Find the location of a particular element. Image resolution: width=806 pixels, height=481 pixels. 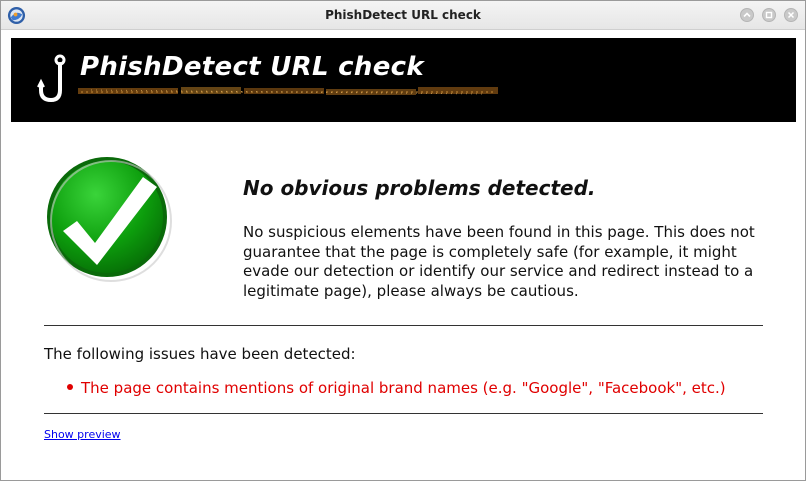

banner-title: PhishDetect URL check is located at coordinates (252, 67).